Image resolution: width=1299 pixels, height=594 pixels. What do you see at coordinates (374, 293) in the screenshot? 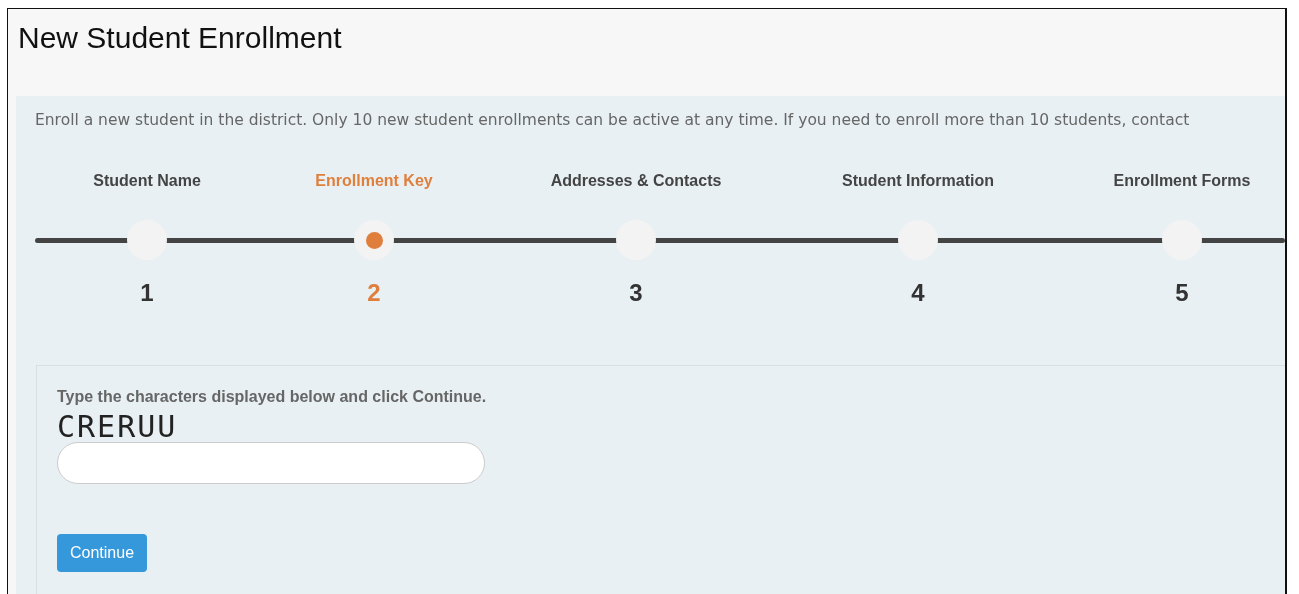
I see `step-number: 2` at bounding box center [374, 293].